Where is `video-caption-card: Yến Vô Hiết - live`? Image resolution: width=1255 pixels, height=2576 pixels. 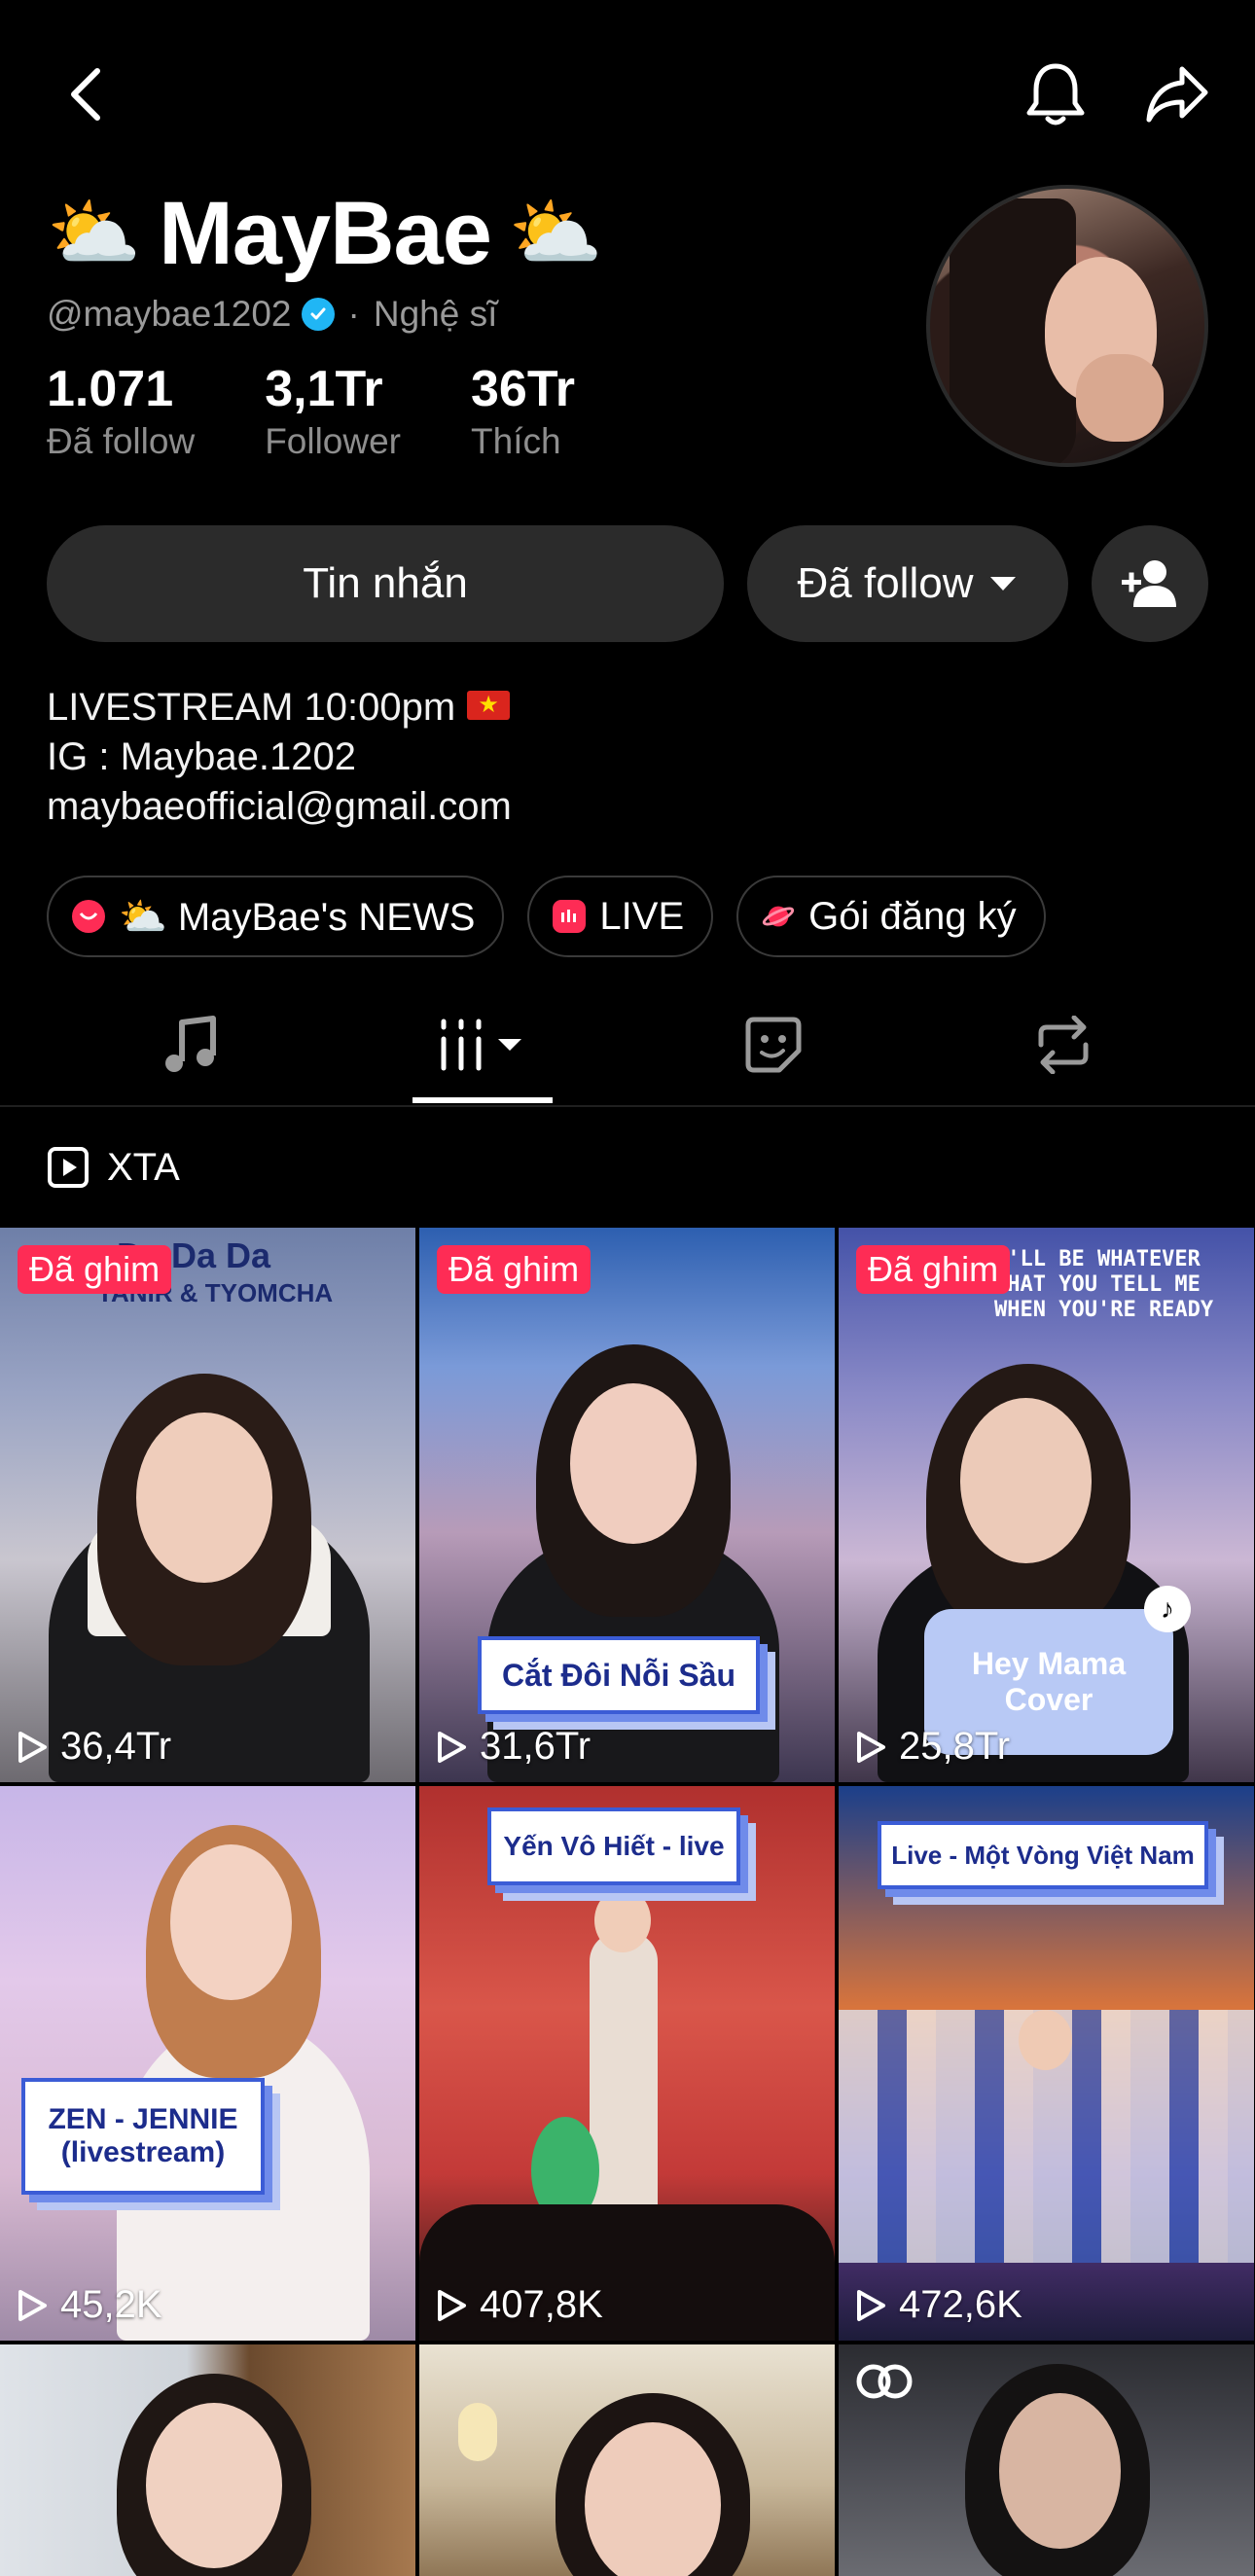 video-caption-card: Yến Vô Hiết - live is located at coordinates (613, 1846).